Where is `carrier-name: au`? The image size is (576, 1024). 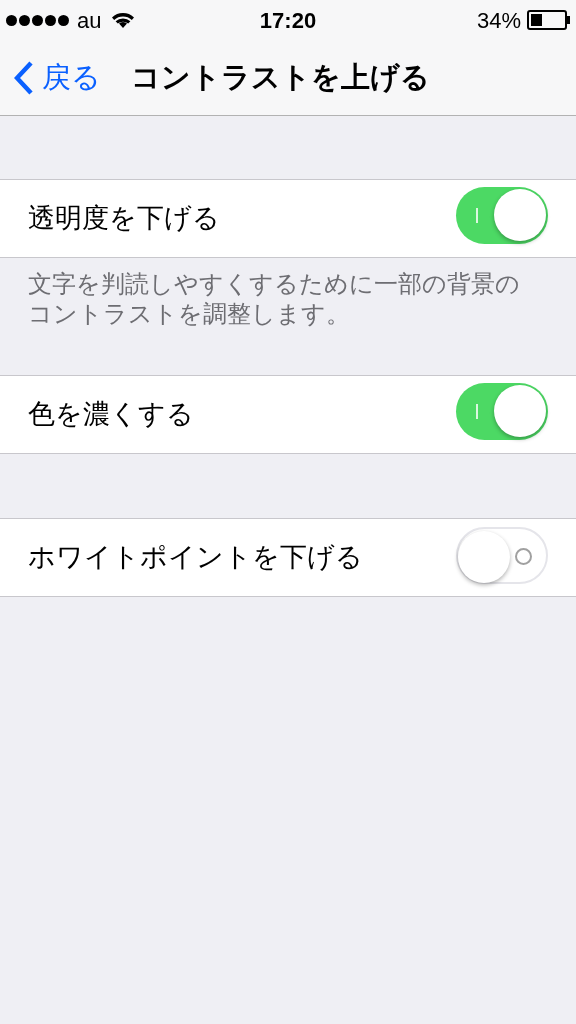 carrier-name: au is located at coordinates (89, 20).